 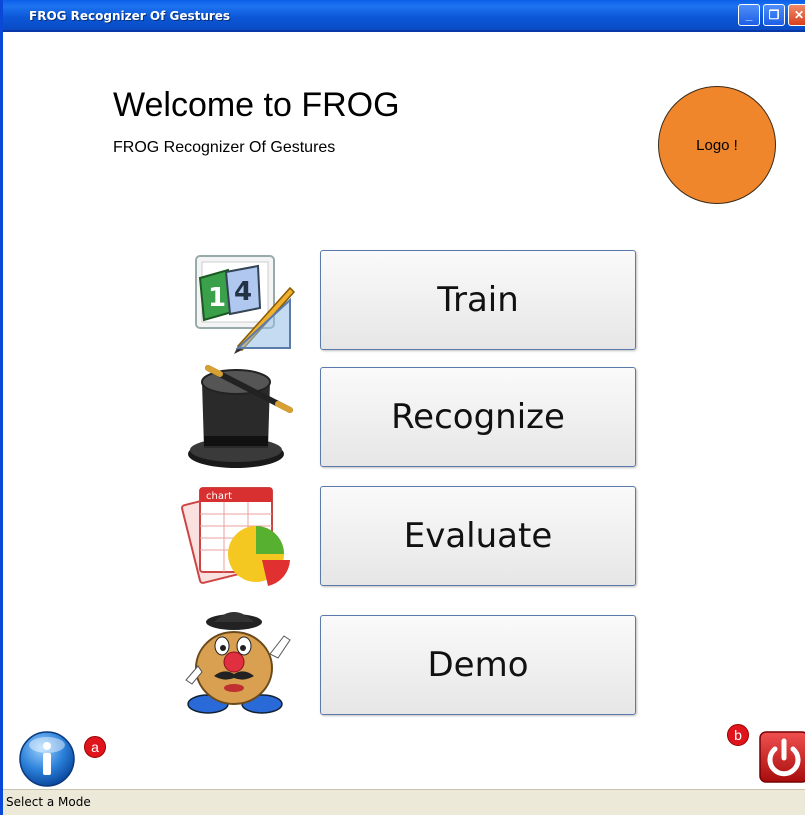 I want to click on info-button, so click(x=48, y=759).